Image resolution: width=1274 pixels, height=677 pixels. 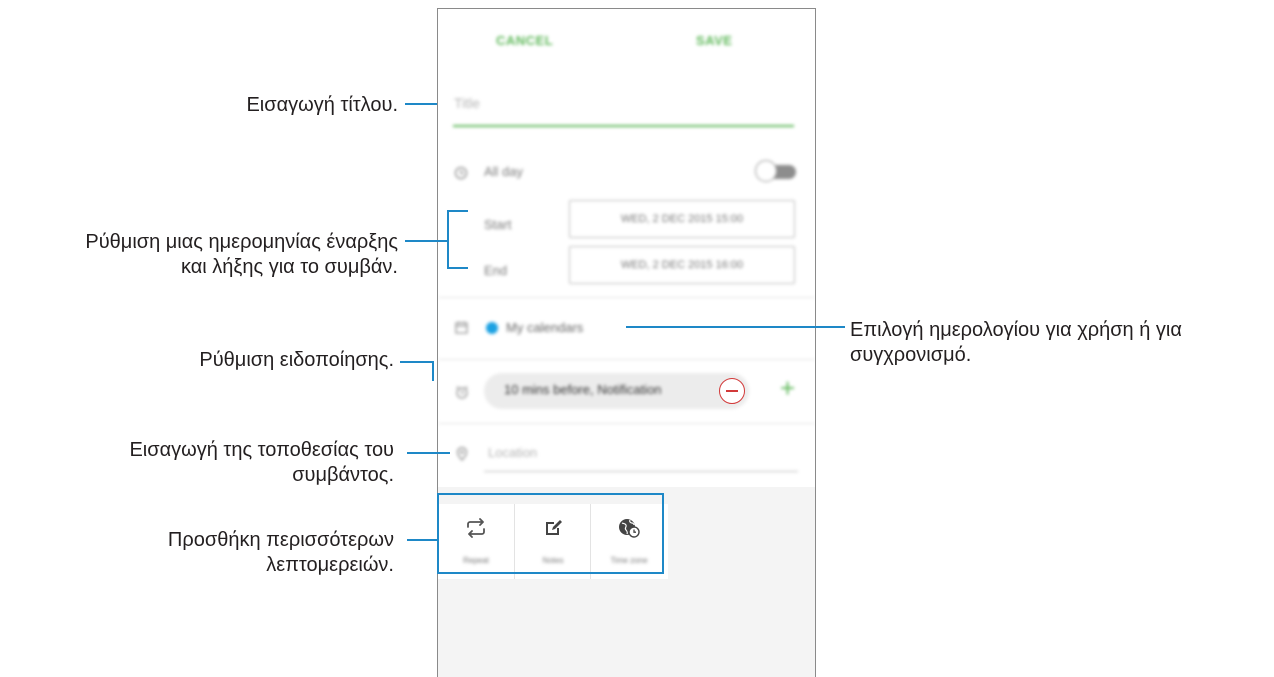 What do you see at coordinates (682, 265) in the screenshot?
I see `end-date-field: WED, 2 DEC 2015 16:00` at bounding box center [682, 265].